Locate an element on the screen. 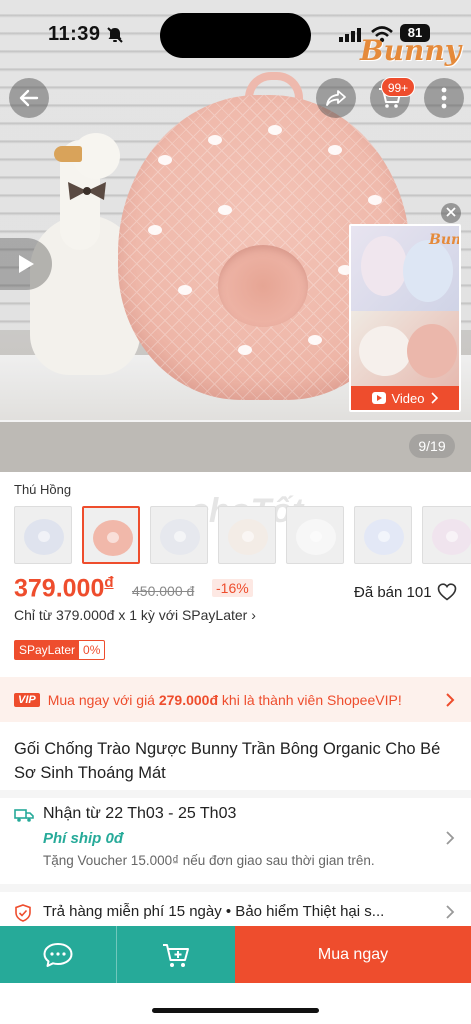 This screenshot has height=1024, width=471. play-icon is located at coordinates (26, 264).